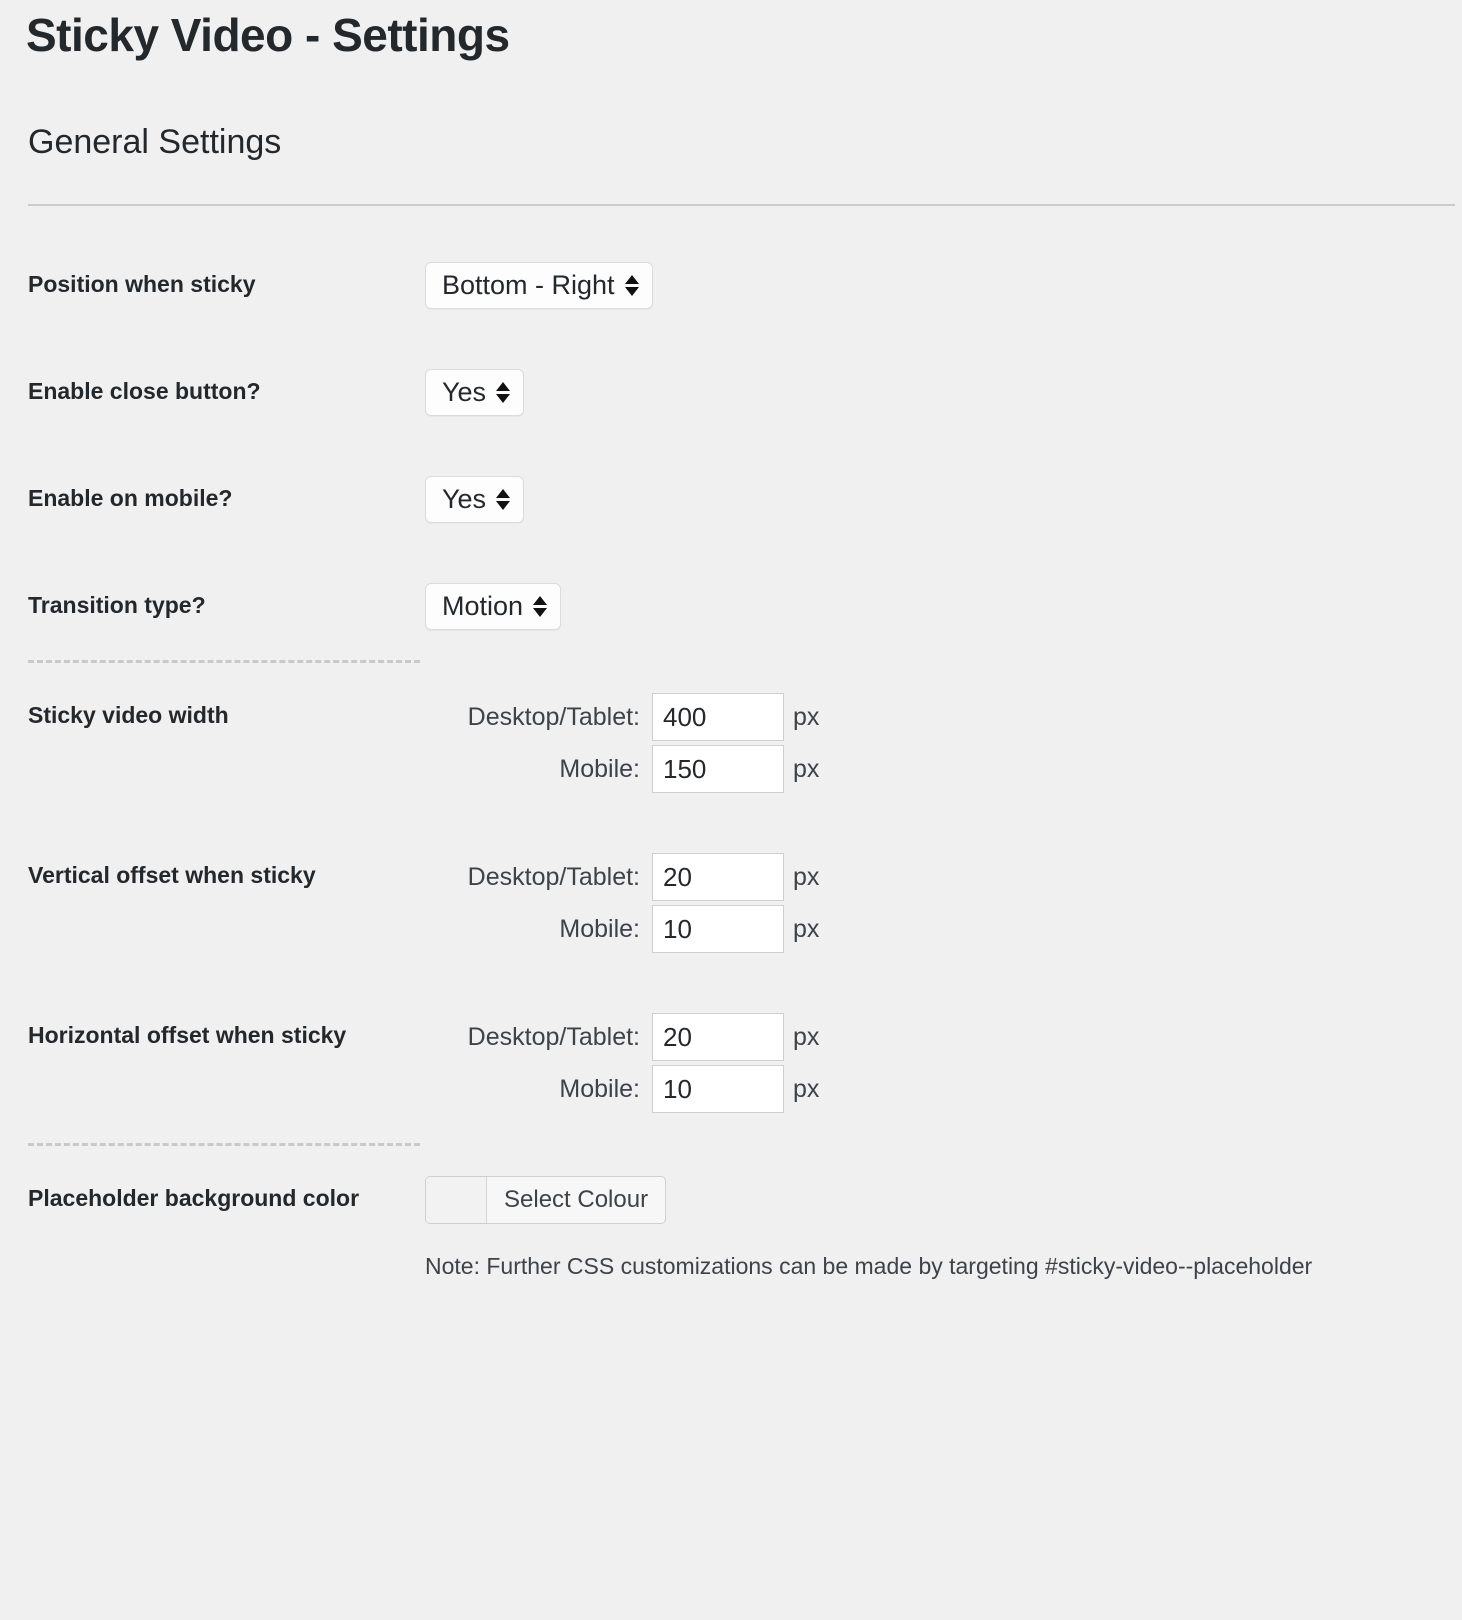 The image size is (1462, 1620). I want to click on position-select-value: Bottom - Right, so click(528, 285).